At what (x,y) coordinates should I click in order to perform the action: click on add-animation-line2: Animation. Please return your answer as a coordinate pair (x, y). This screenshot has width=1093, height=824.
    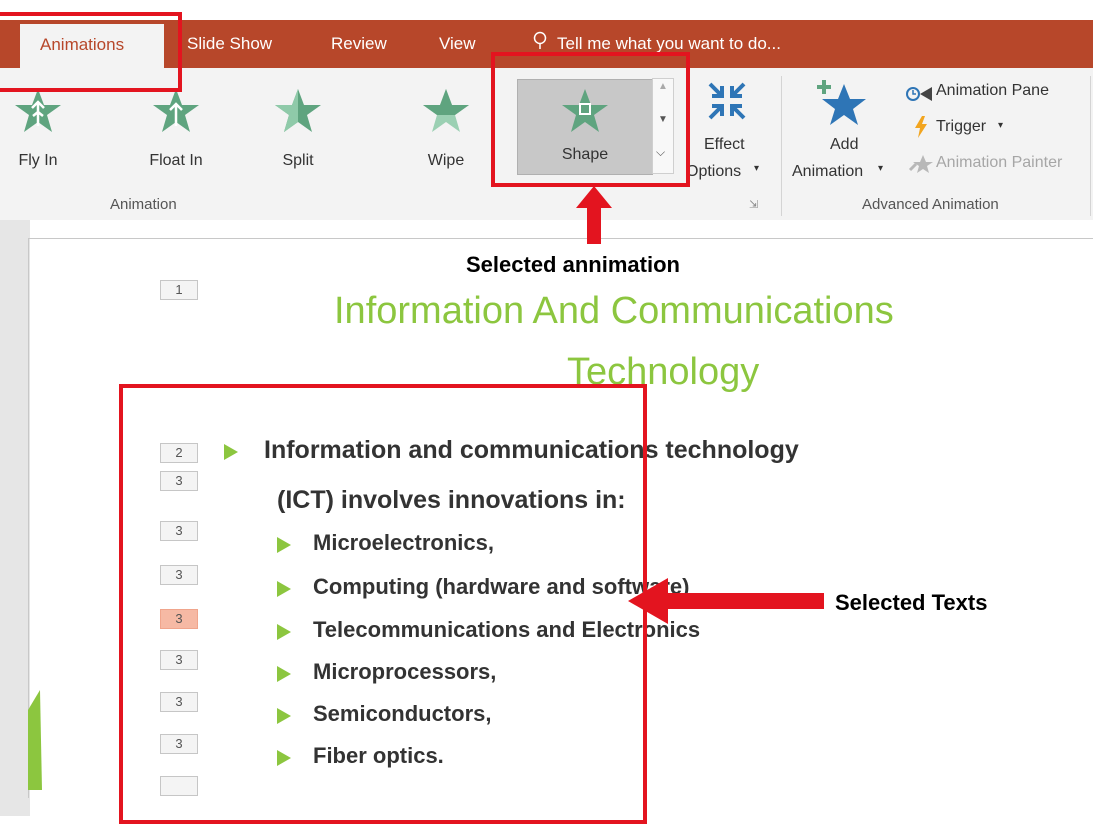
    Looking at the image, I should click on (828, 171).